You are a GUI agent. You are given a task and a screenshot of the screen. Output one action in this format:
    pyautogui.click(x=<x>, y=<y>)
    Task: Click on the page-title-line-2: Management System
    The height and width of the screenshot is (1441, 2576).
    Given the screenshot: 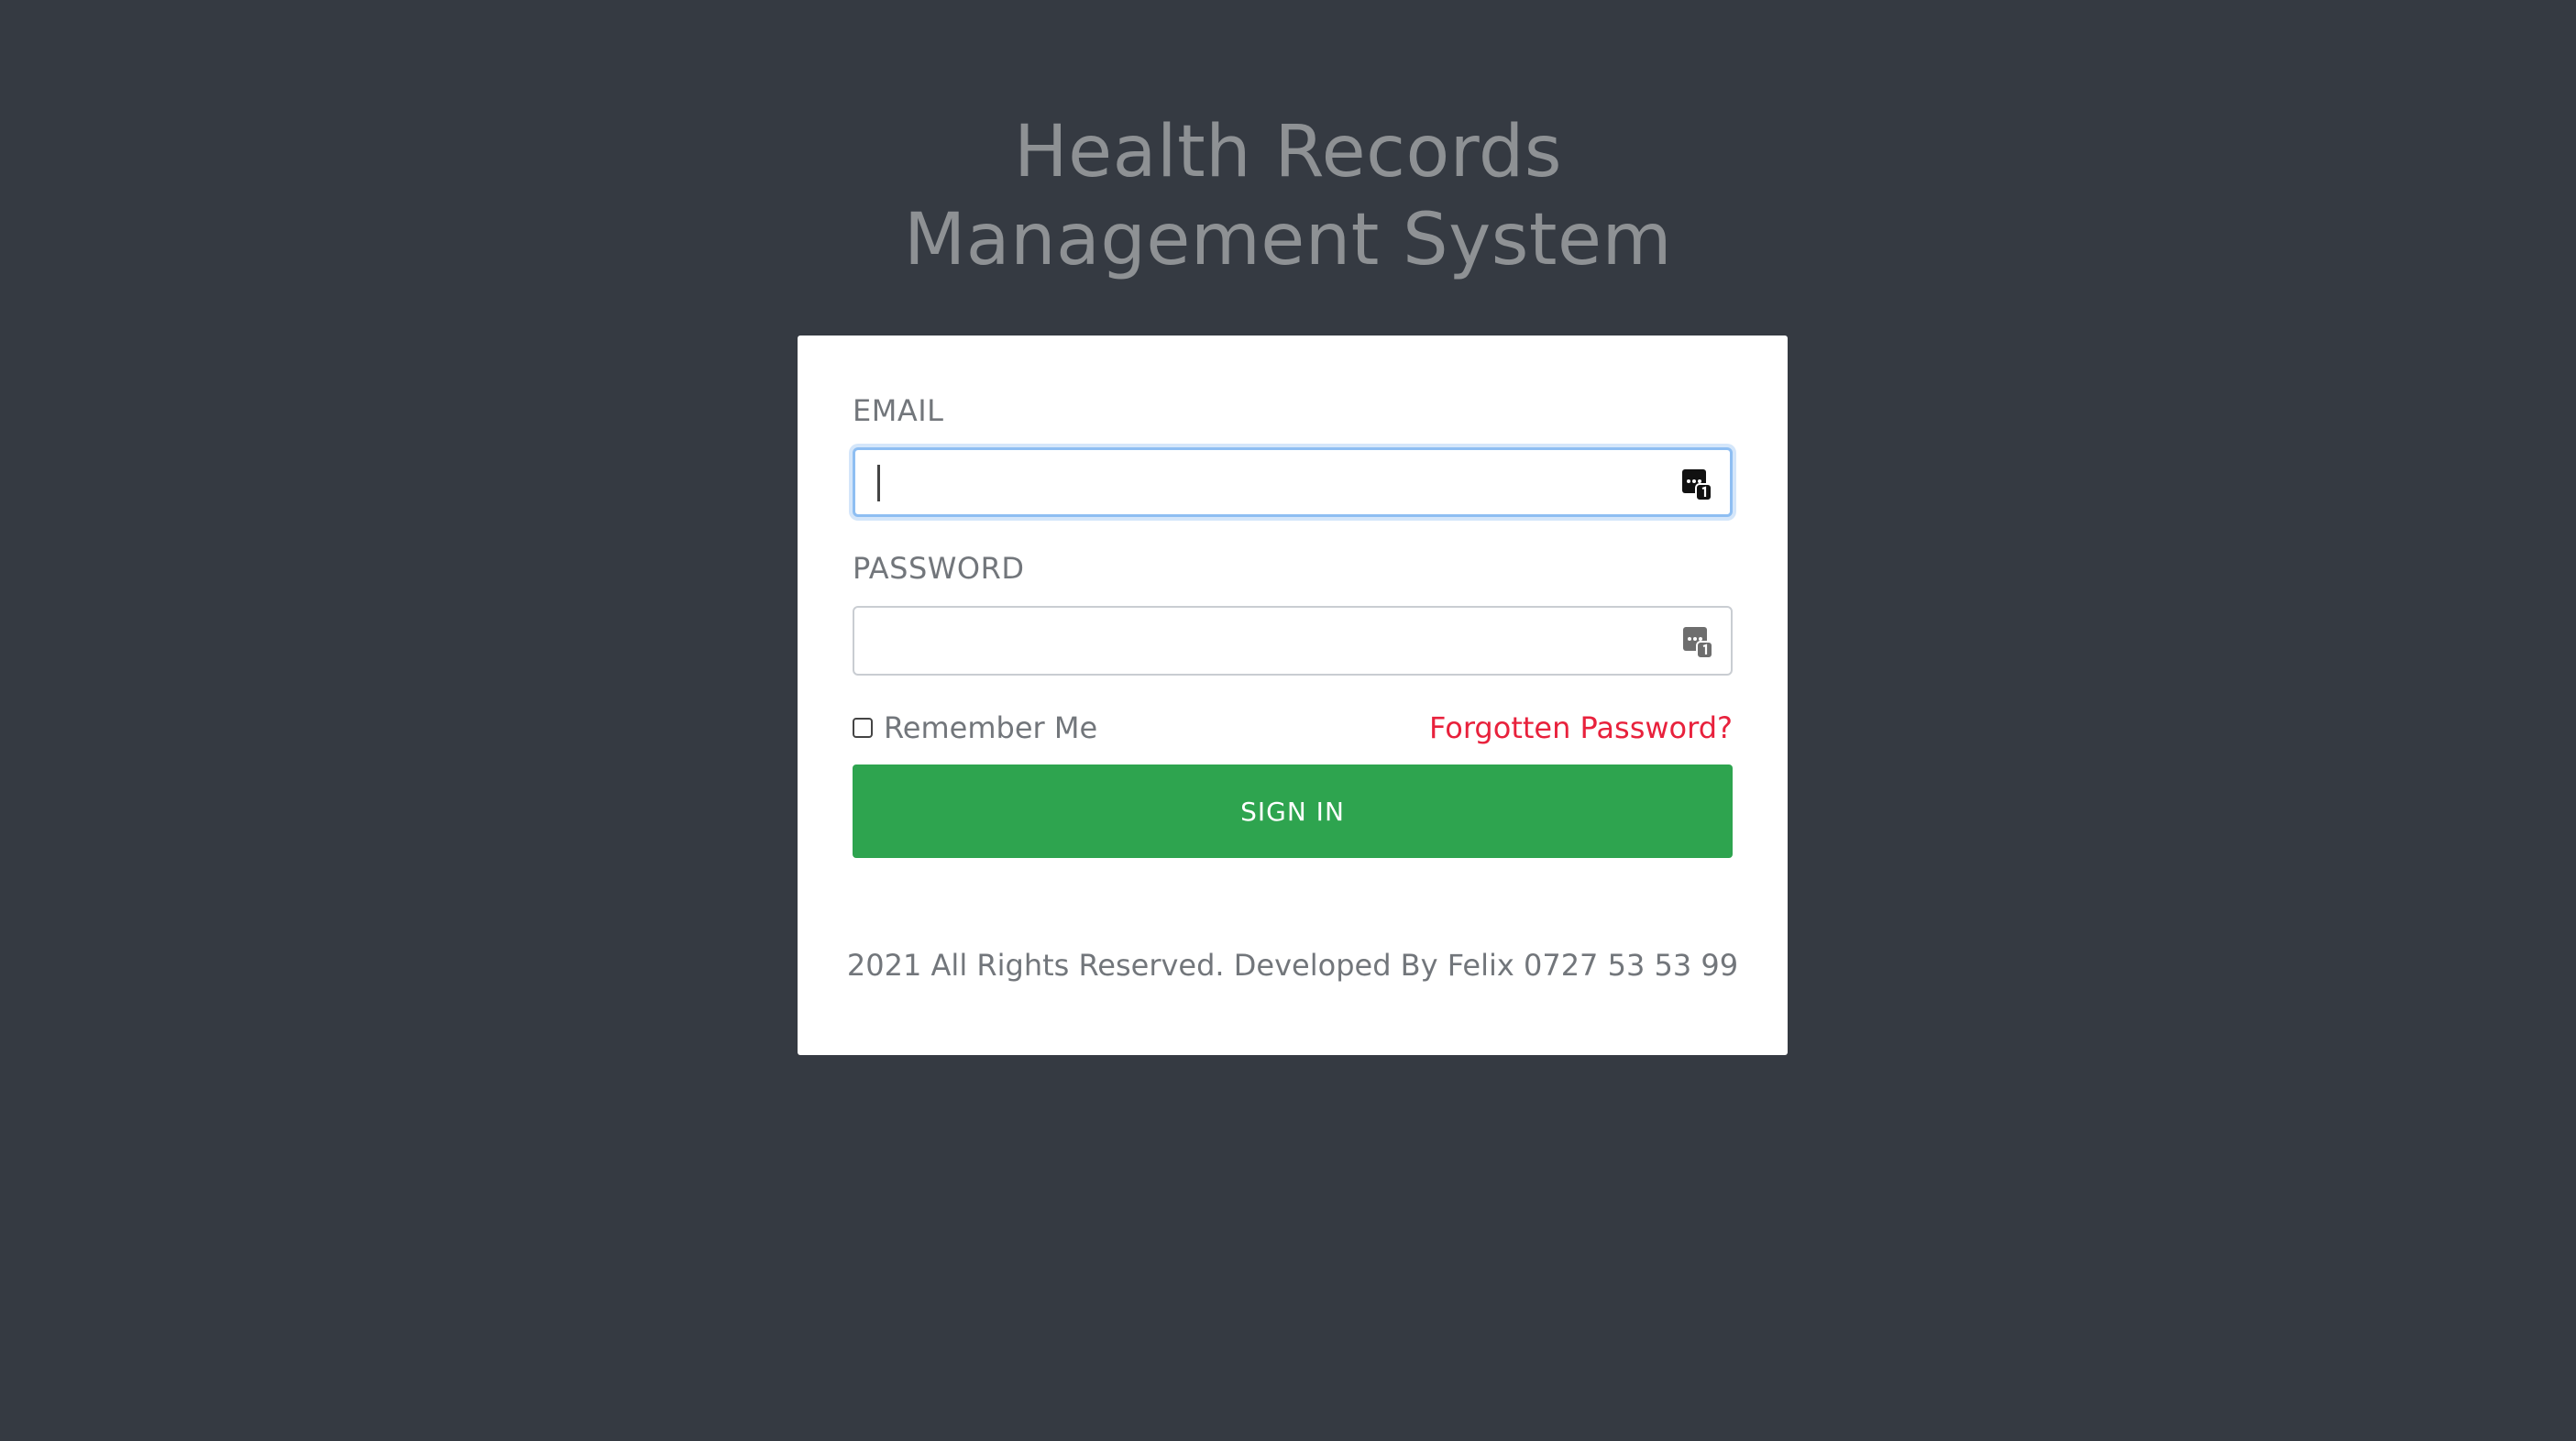 What is the action you would take?
    pyautogui.click(x=1288, y=240)
    